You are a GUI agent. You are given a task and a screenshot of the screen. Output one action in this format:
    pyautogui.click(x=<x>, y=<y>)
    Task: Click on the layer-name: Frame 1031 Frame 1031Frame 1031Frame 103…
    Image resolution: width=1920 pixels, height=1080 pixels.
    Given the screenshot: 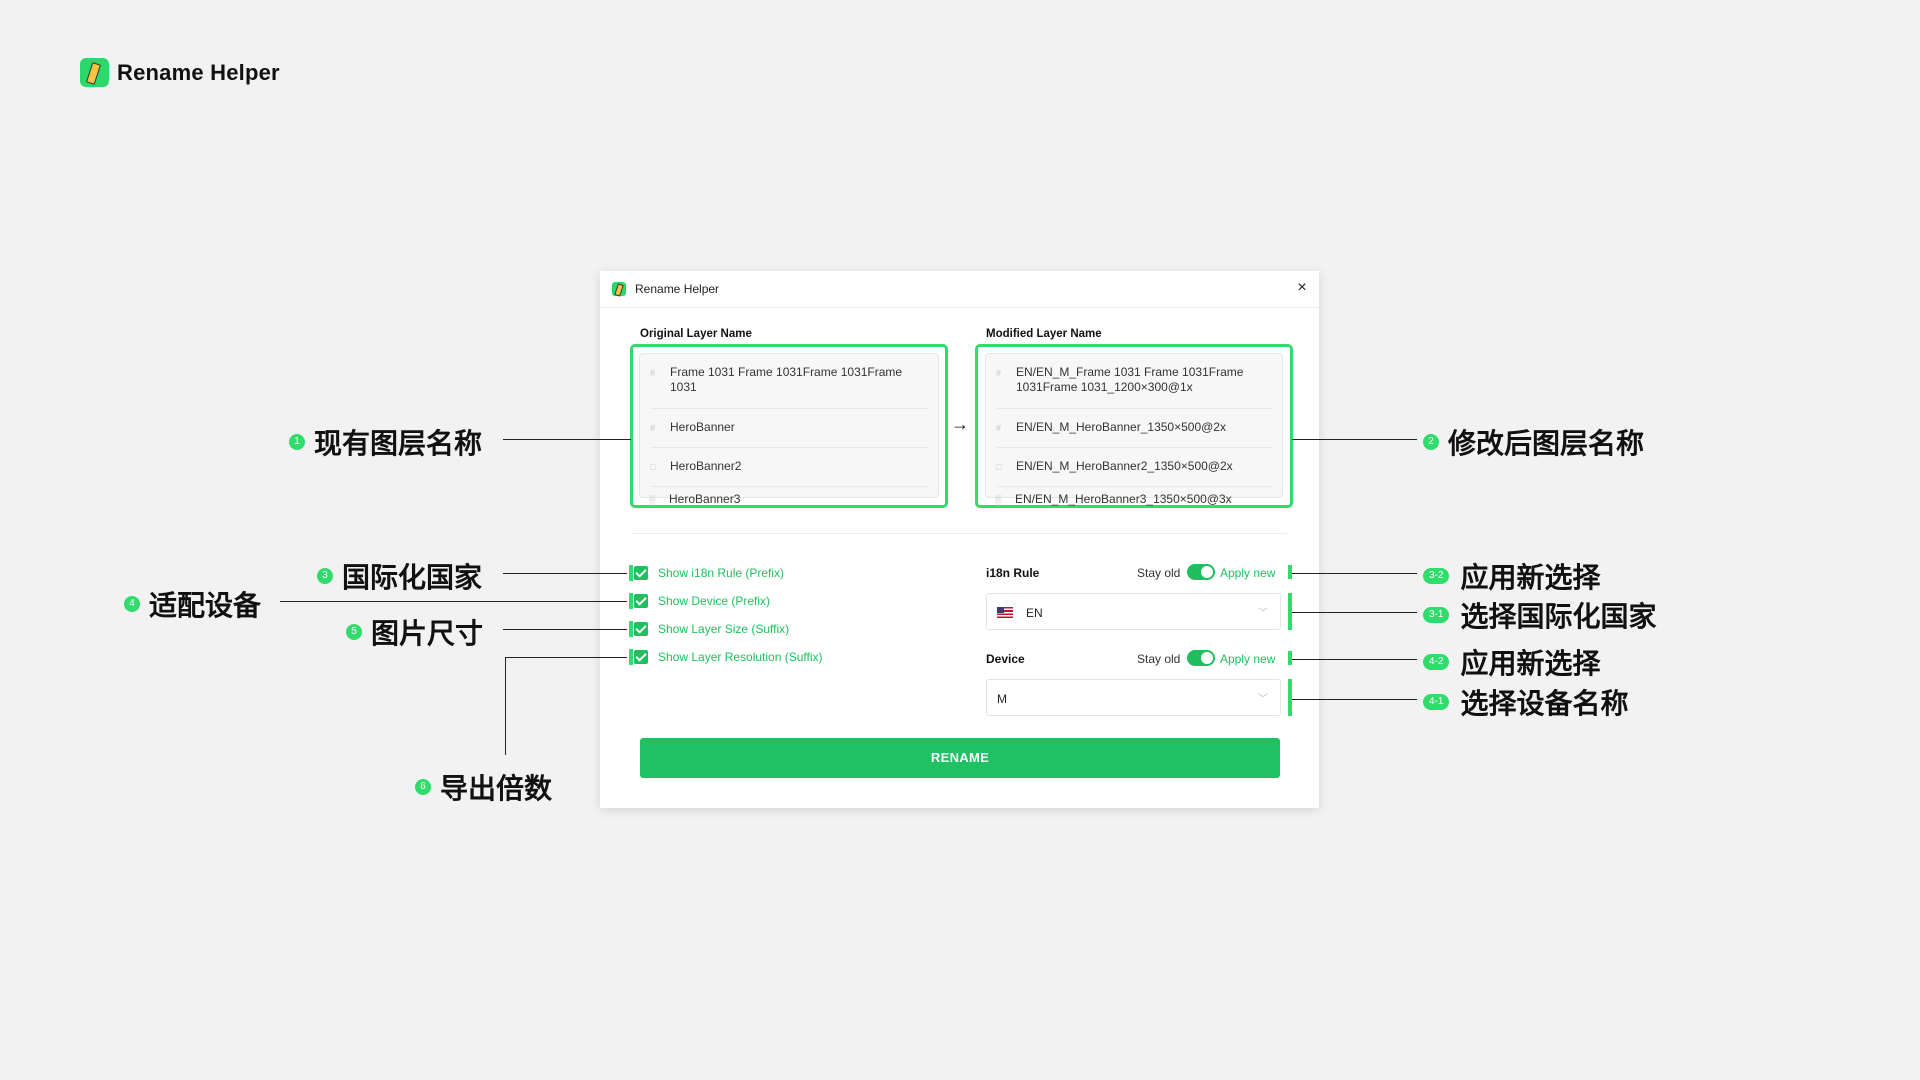 What is the action you would take?
    pyautogui.click(x=786, y=379)
    